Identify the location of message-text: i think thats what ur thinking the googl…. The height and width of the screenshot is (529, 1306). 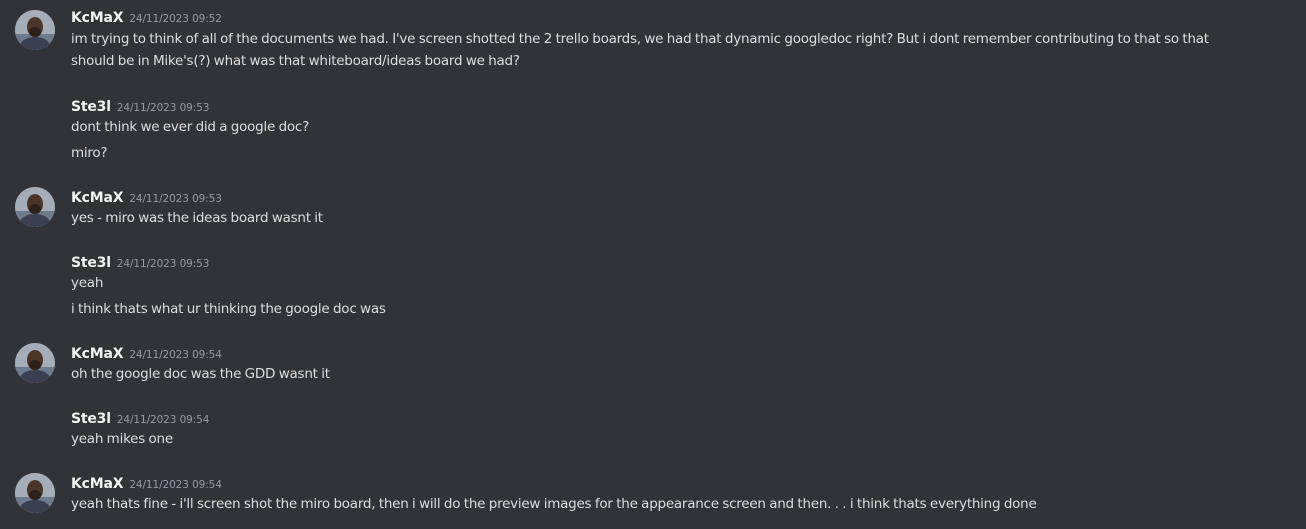
(228, 309).